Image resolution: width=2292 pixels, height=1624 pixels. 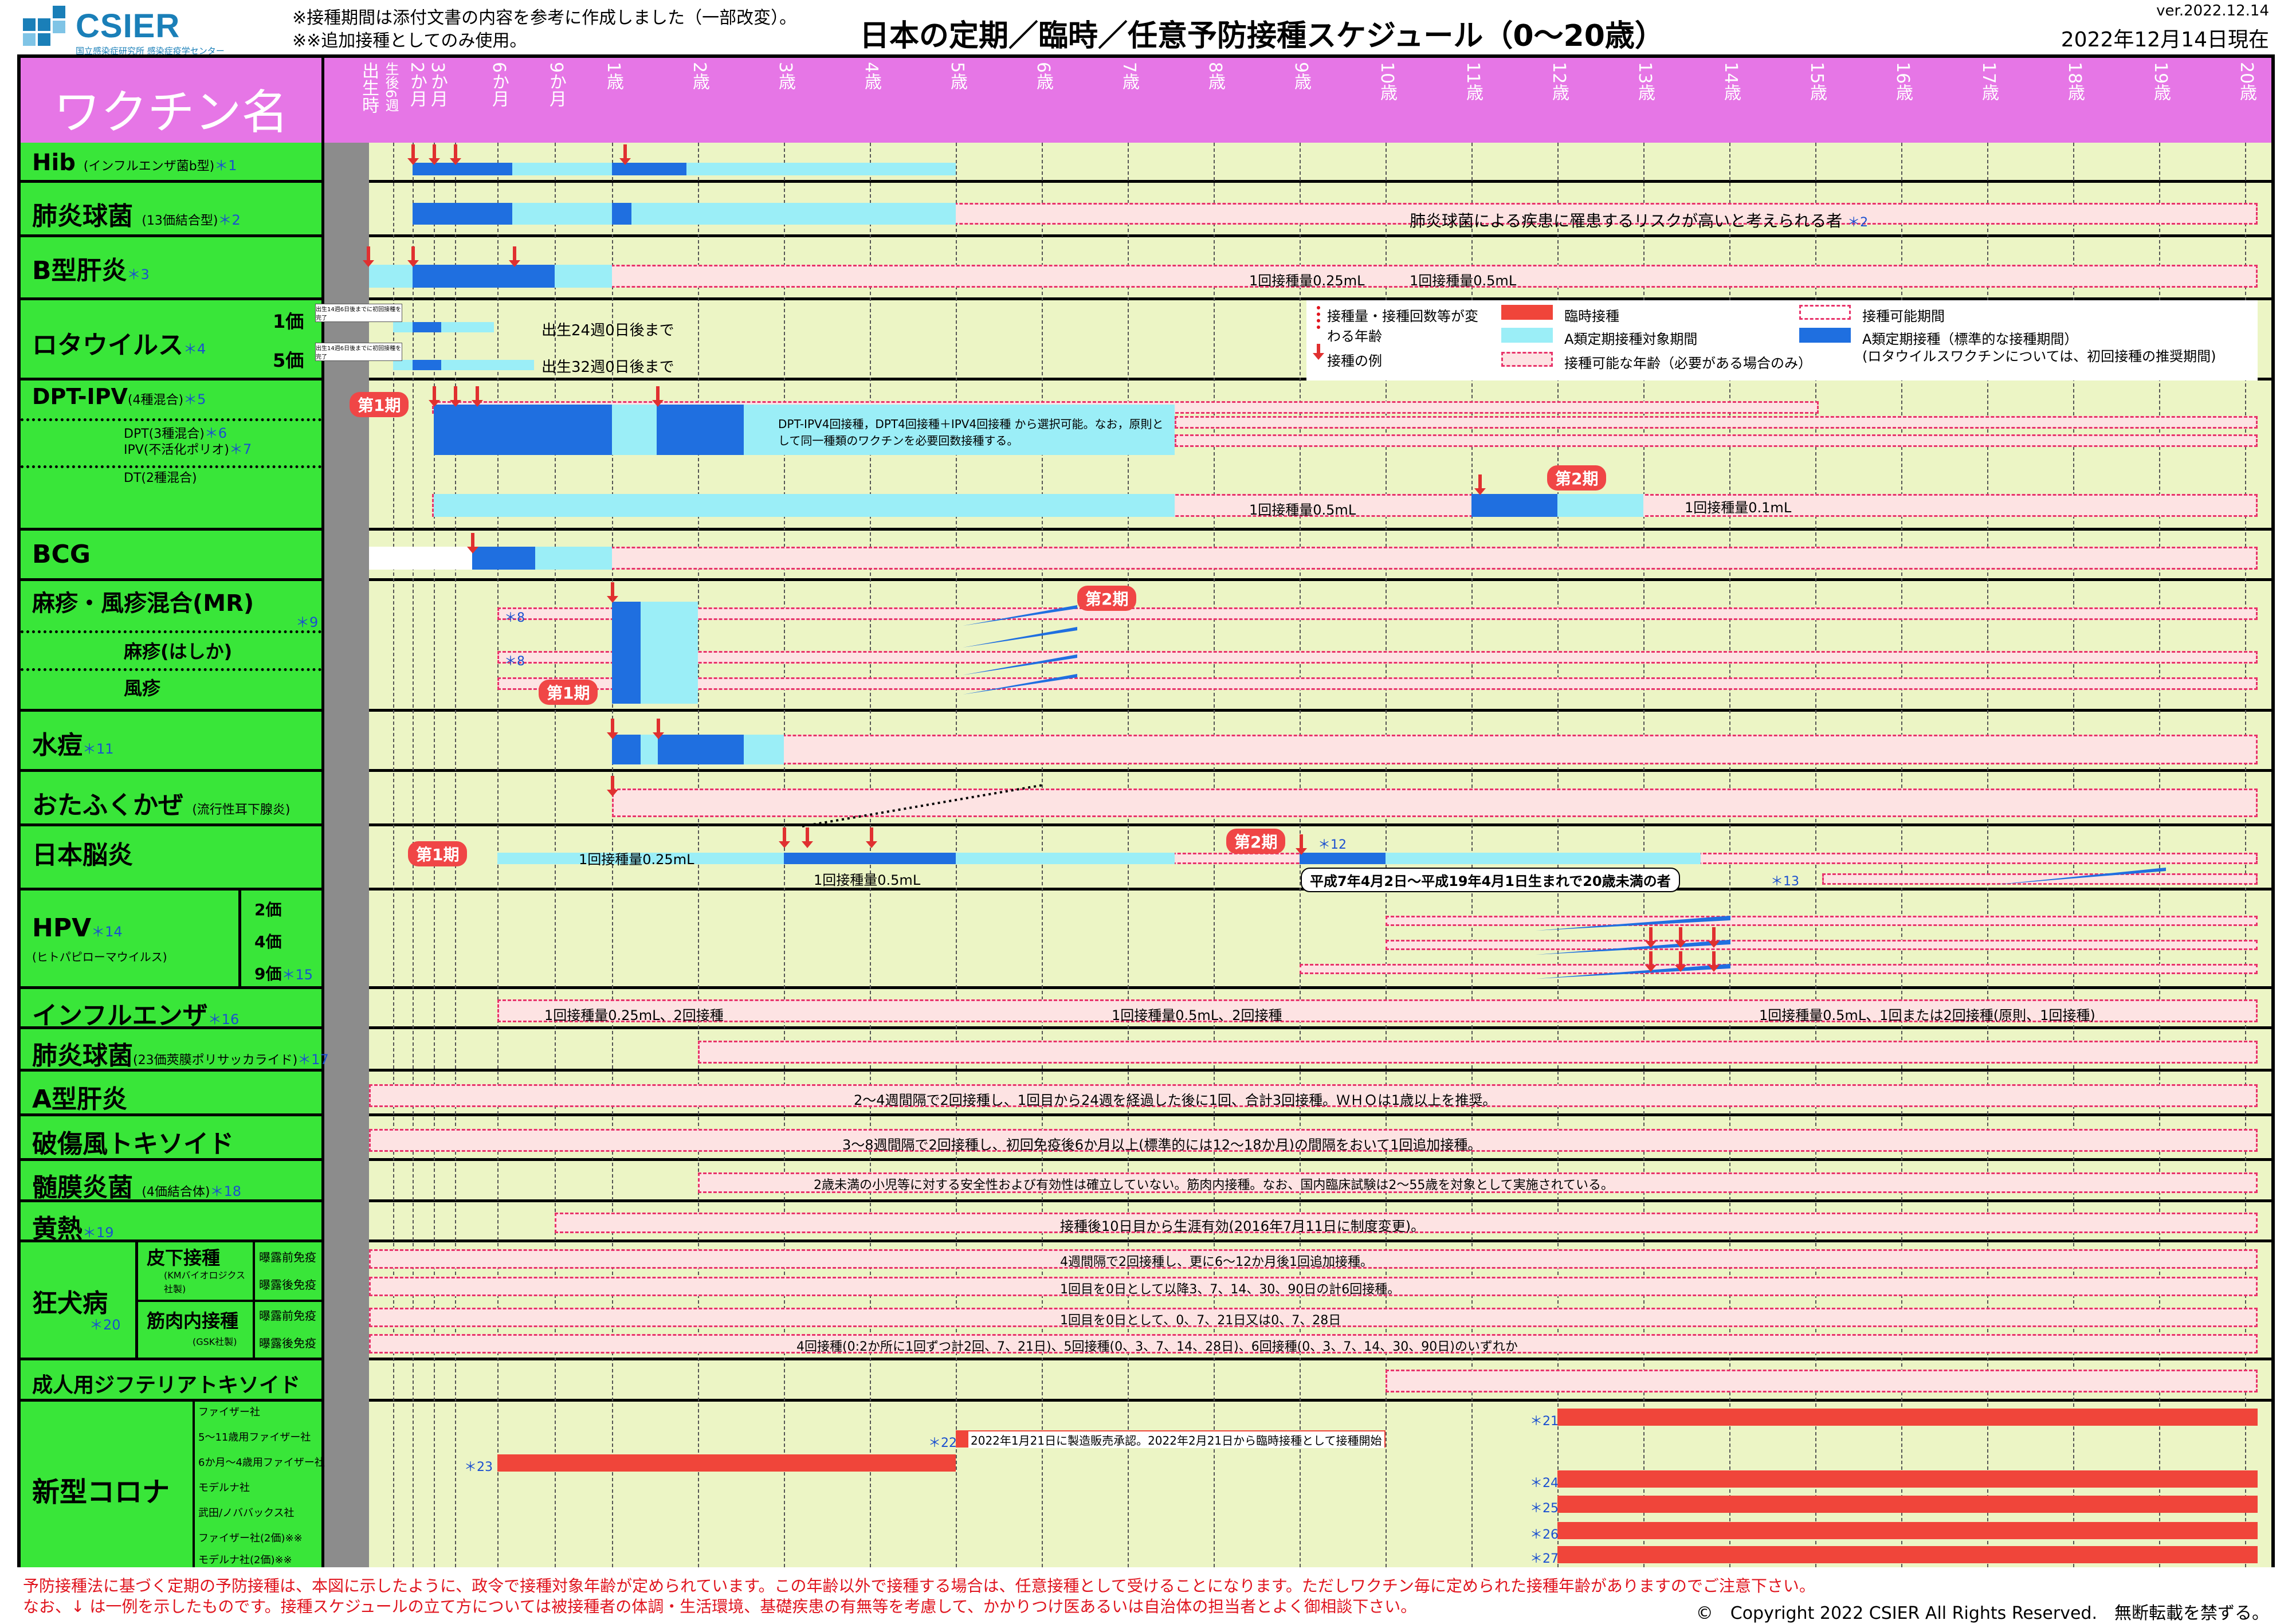 What do you see at coordinates (205, 1282) in the screenshot?
I see `rabies-sc-maker: (KMバイオロジクス社製)` at bounding box center [205, 1282].